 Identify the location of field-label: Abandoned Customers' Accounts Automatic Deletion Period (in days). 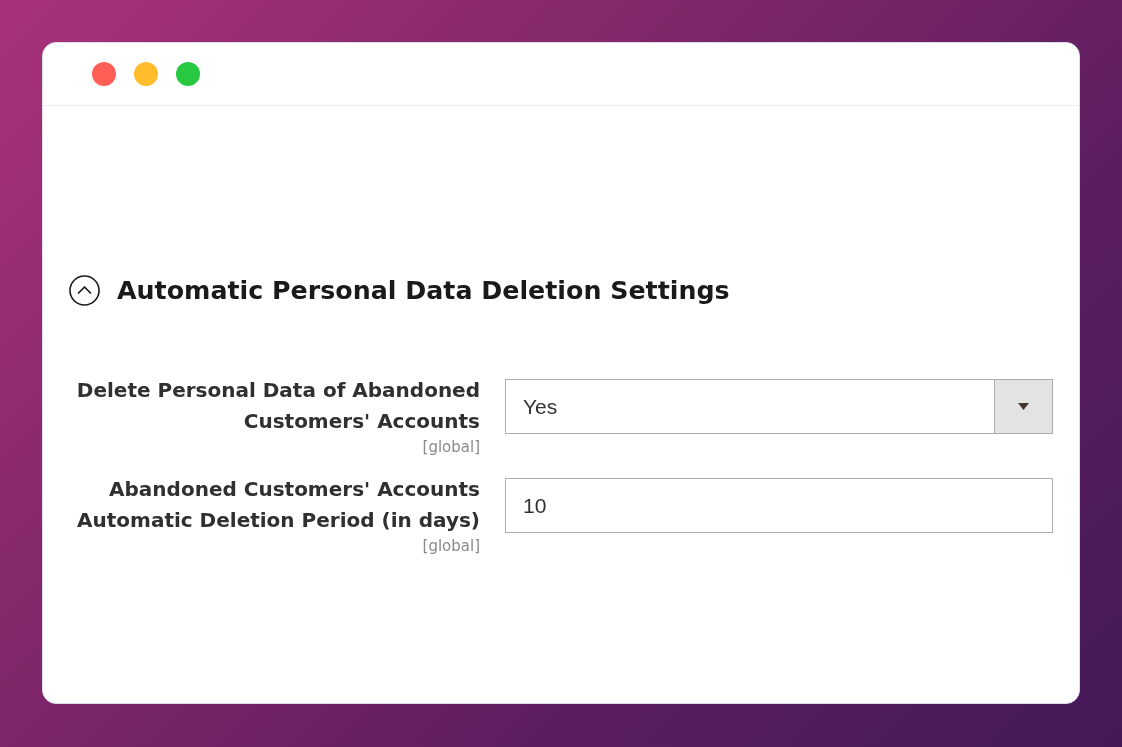
(278, 504).